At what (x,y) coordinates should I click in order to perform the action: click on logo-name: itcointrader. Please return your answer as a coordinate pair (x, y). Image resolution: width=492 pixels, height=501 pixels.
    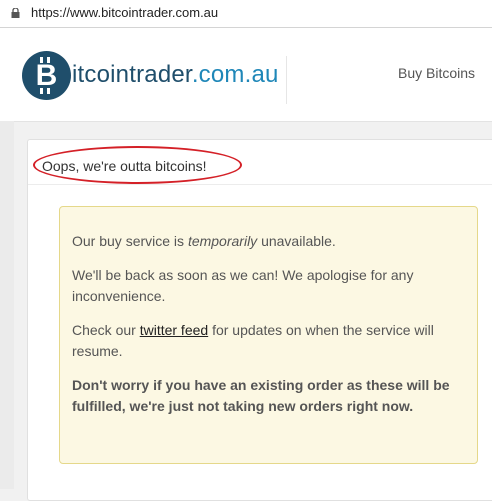
    Looking at the image, I should click on (132, 74).